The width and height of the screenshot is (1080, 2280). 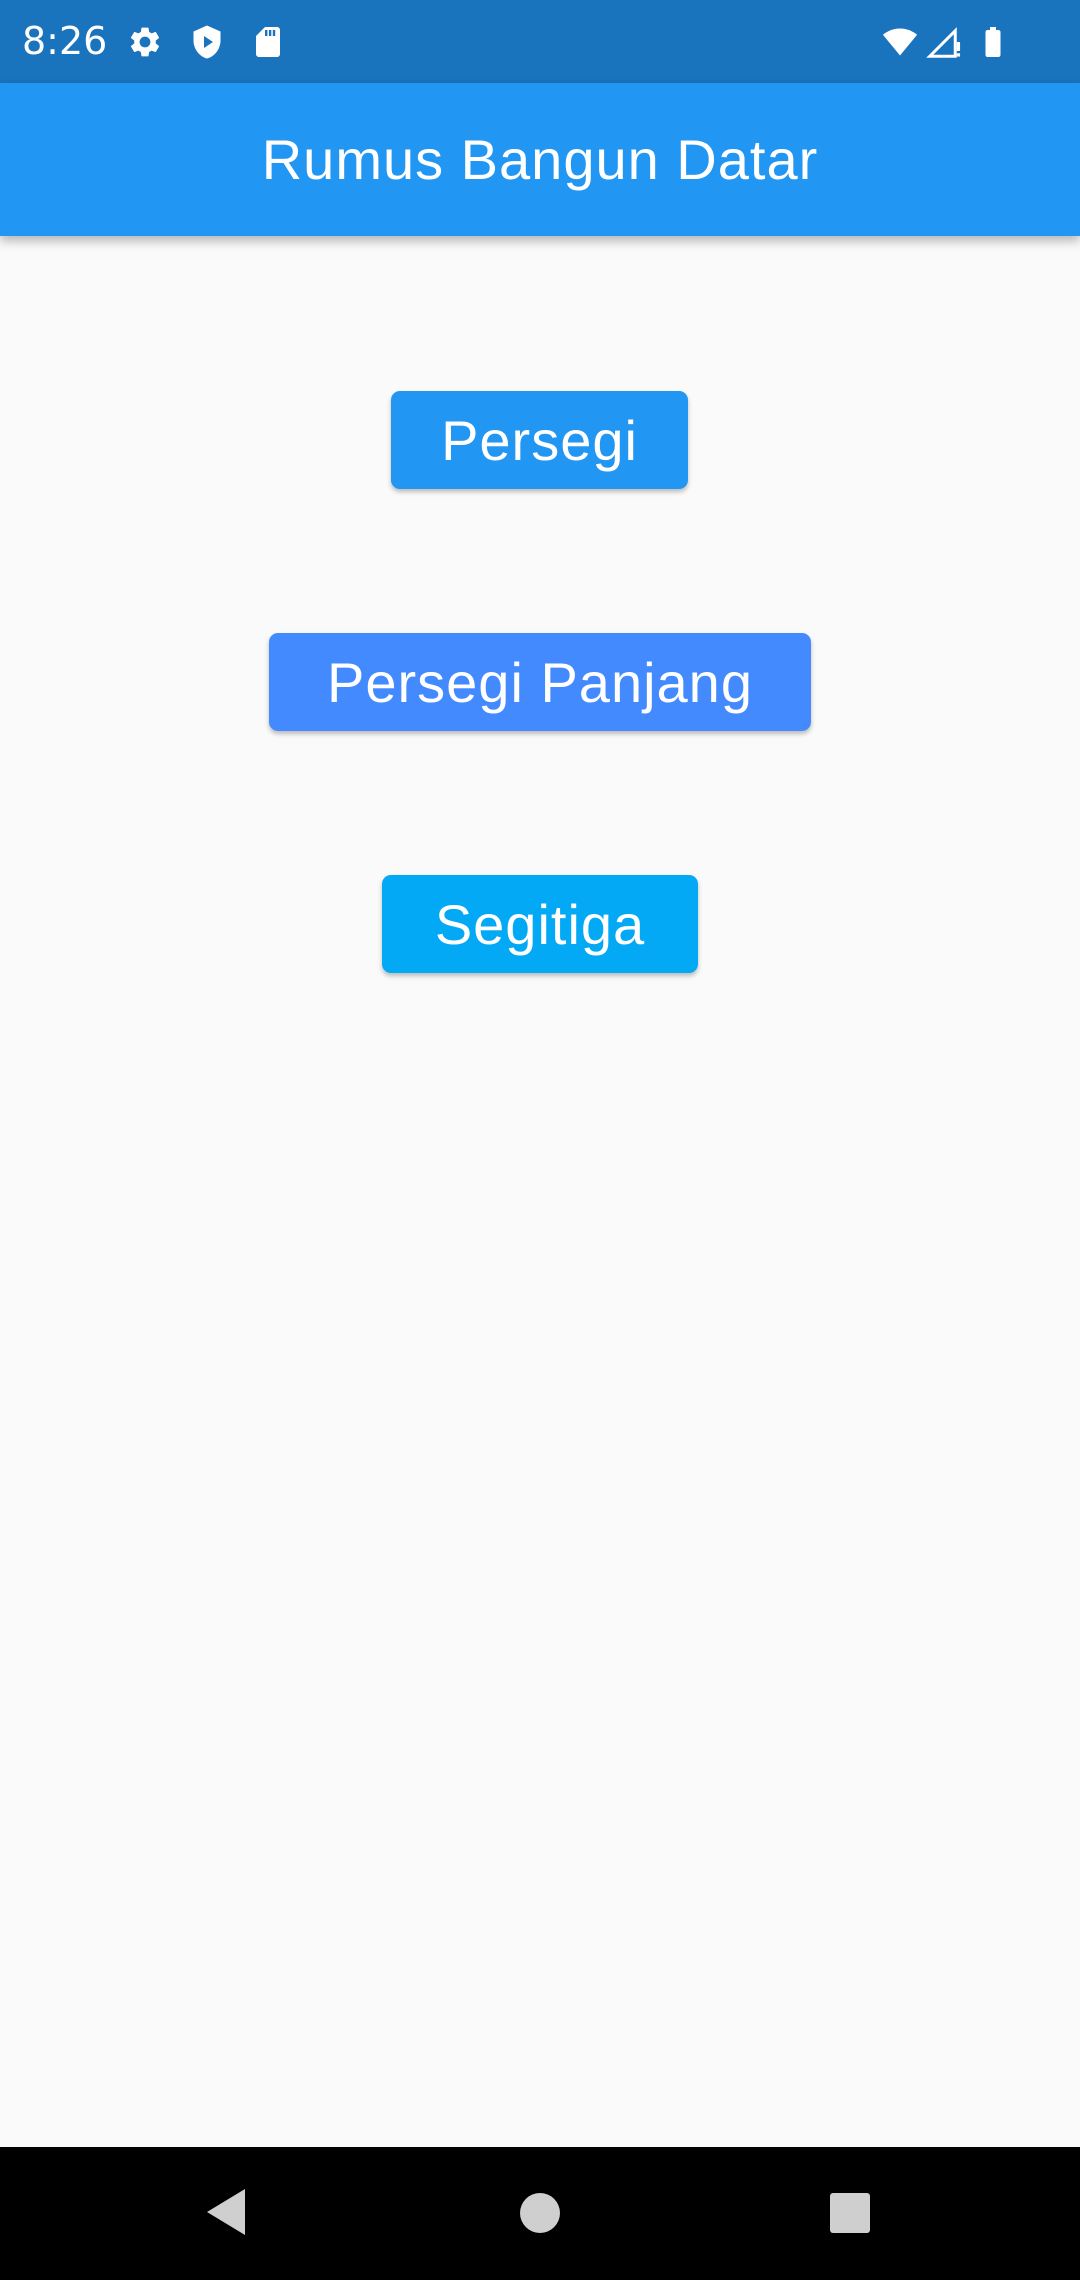 I want to click on page-title: Rumus Bangun Datar, so click(x=540, y=159).